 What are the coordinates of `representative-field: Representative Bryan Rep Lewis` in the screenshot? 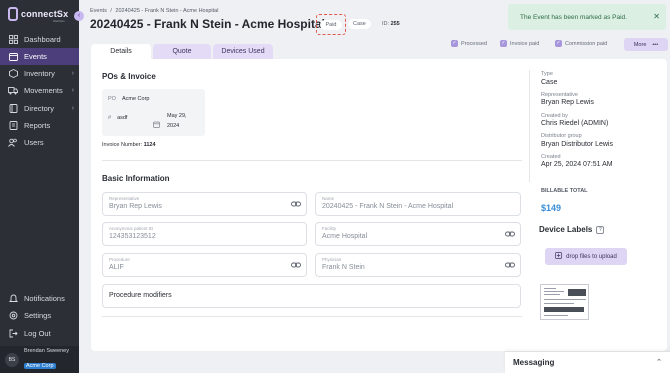 It's located at (204, 204).